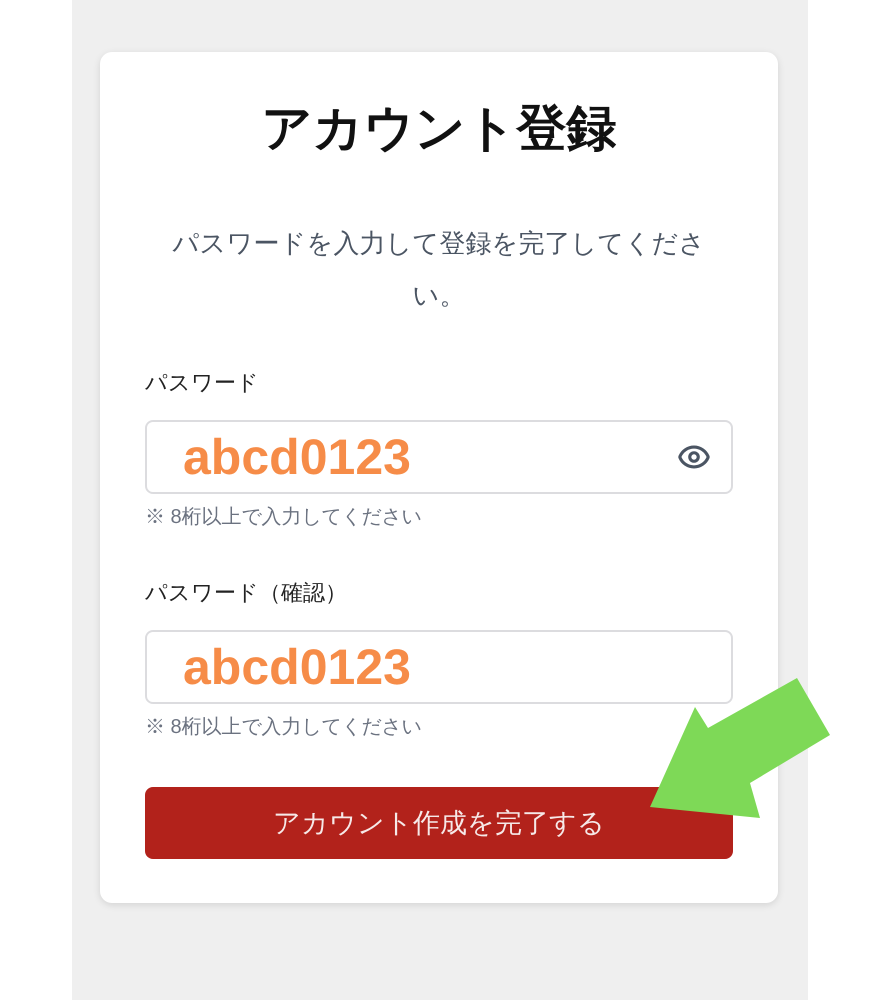  Describe the element at coordinates (246, 593) in the screenshot. I see `field-label: パスワード（確認）` at that location.